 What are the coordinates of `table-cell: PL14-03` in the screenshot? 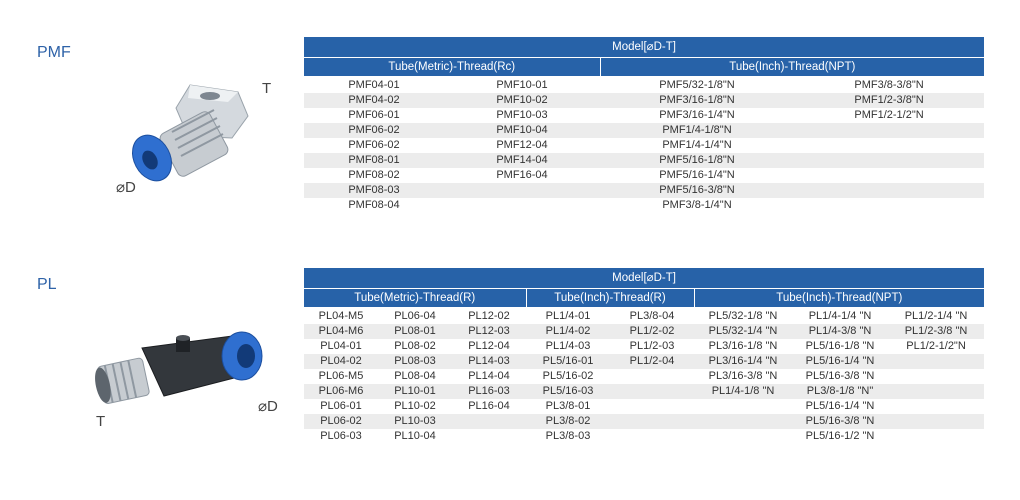 It's located at (489, 361).